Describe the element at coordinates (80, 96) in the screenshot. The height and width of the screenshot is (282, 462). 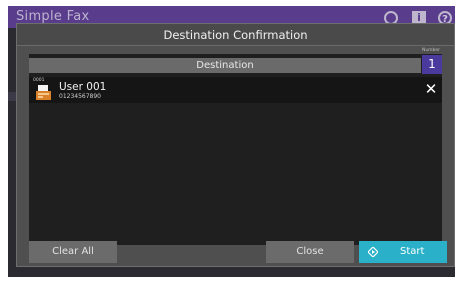
I see `destination-fax-number: 01234567890` at that location.